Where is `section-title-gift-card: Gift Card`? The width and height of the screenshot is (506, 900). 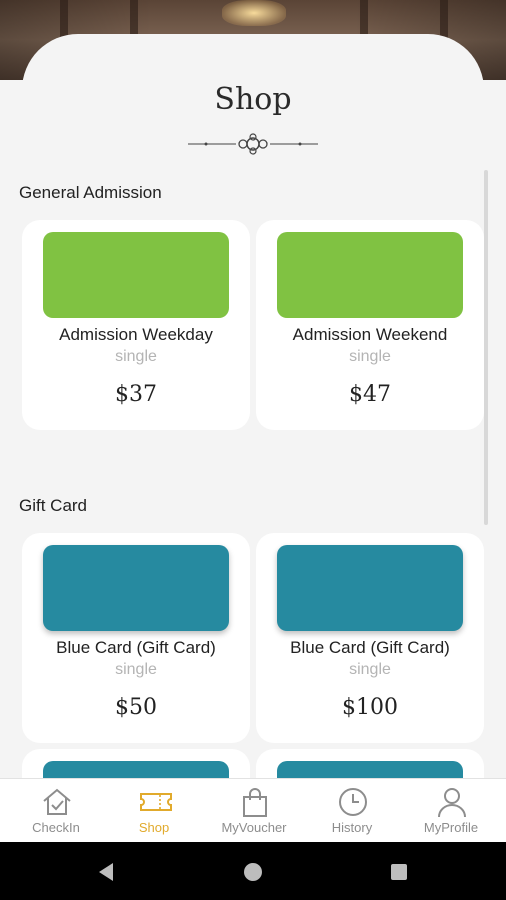
section-title-gift-card: Gift Card is located at coordinates (53, 505).